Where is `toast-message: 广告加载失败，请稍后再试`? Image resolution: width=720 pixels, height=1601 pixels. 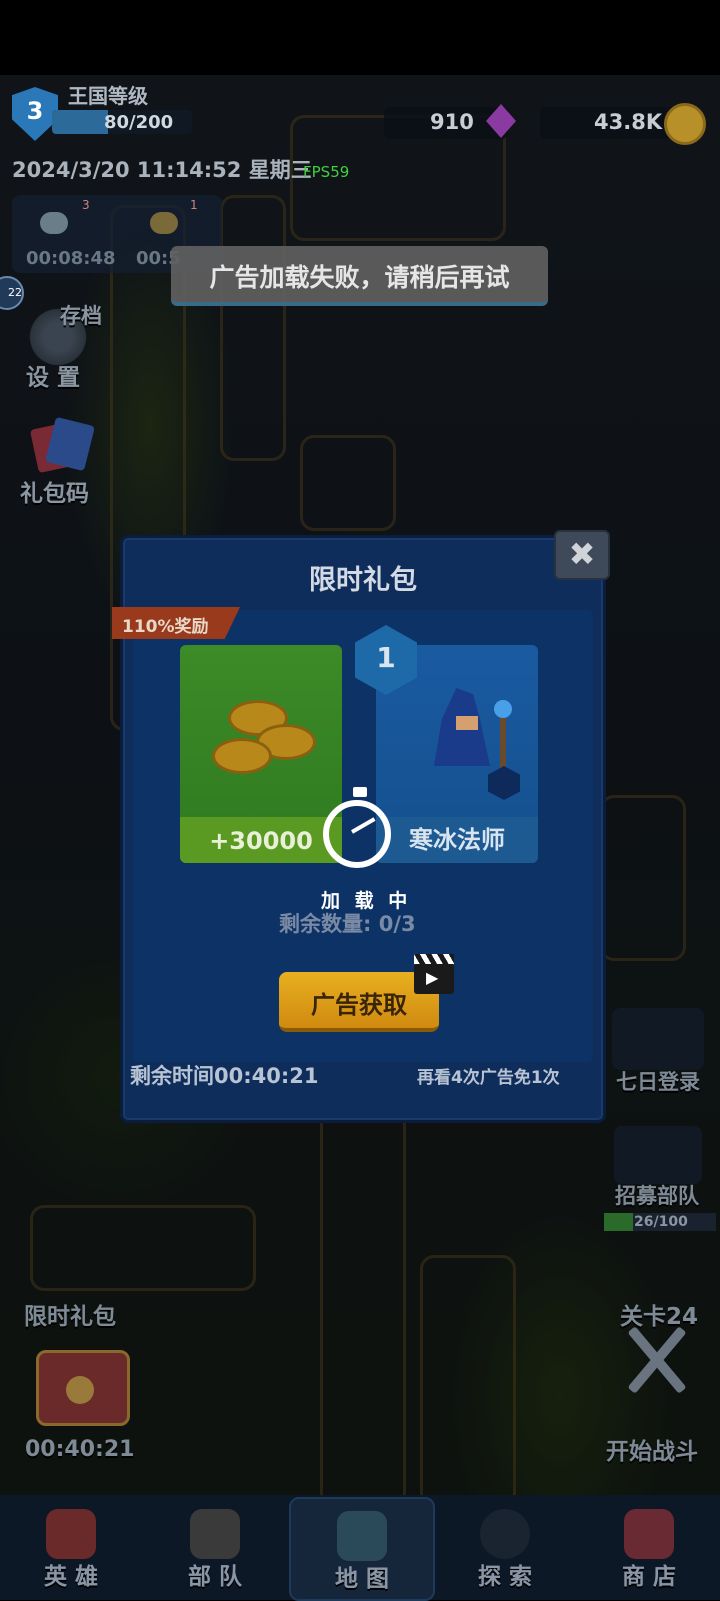
toast-message: 广告加载失败，请稍后再试 is located at coordinates (359, 276).